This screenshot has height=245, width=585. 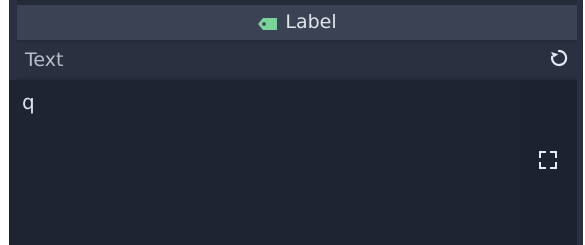 What do you see at coordinates (580, 122) in the screenshot?
I see `right-border` at bounding box center [580, 122].